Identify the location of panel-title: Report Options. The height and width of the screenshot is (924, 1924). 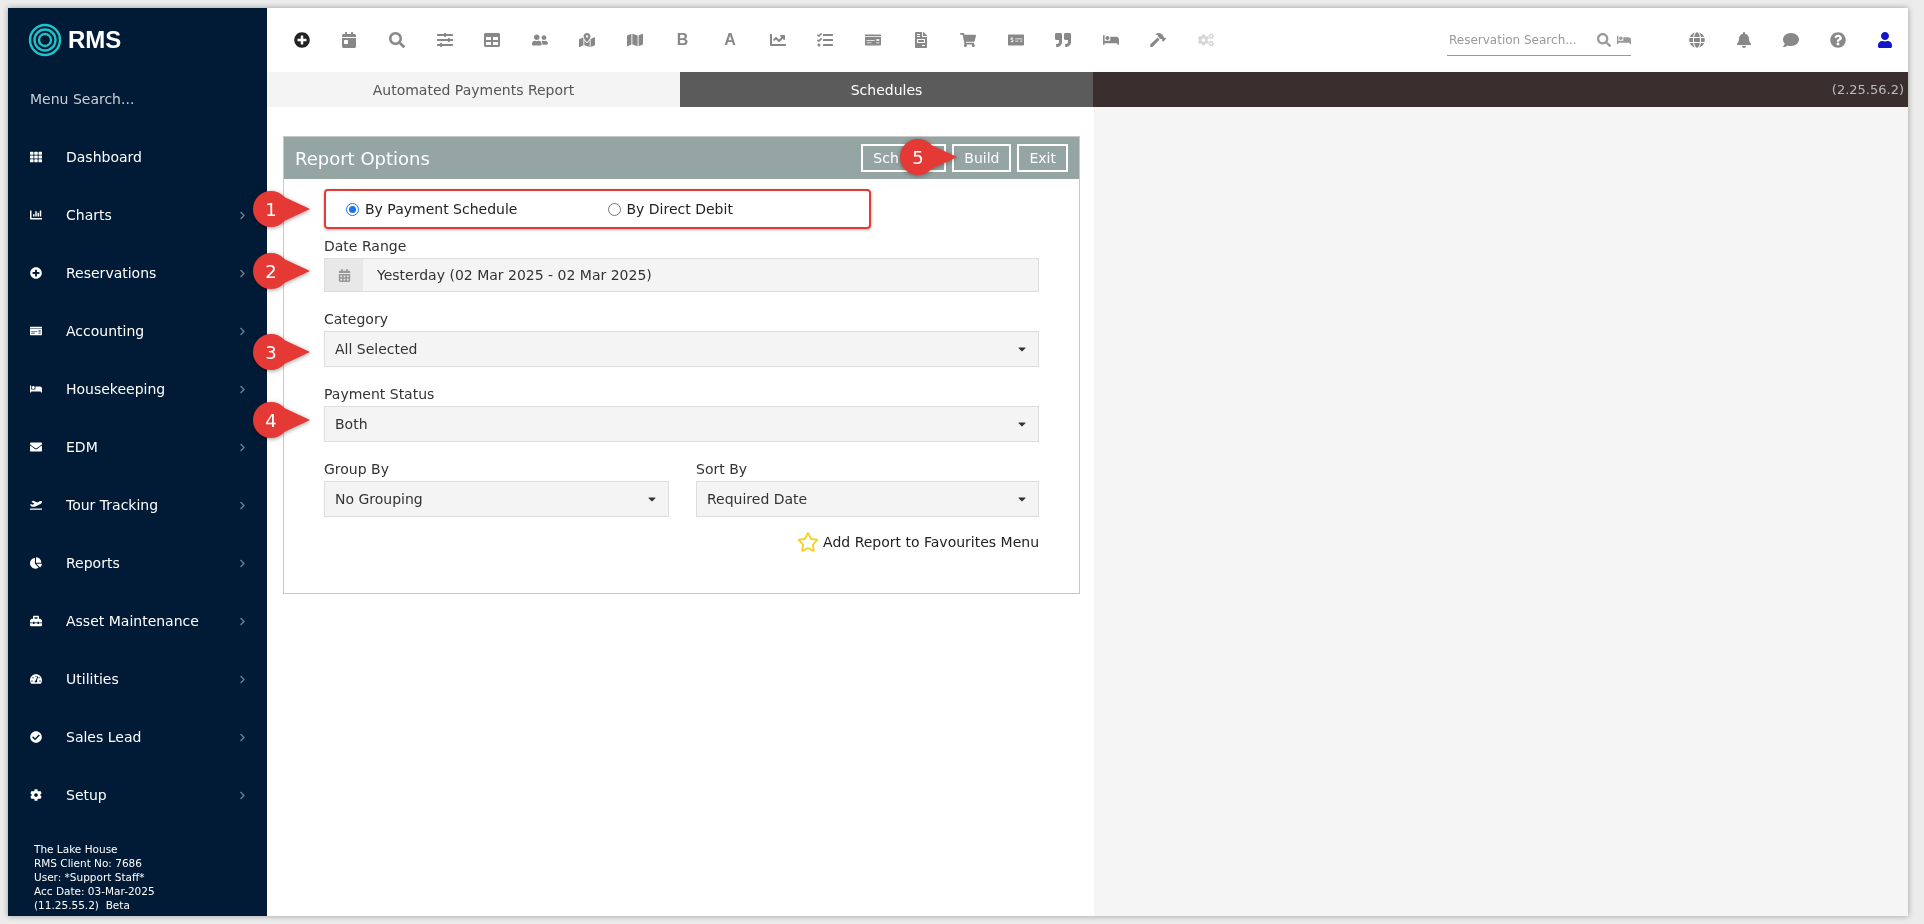
(363, 158).